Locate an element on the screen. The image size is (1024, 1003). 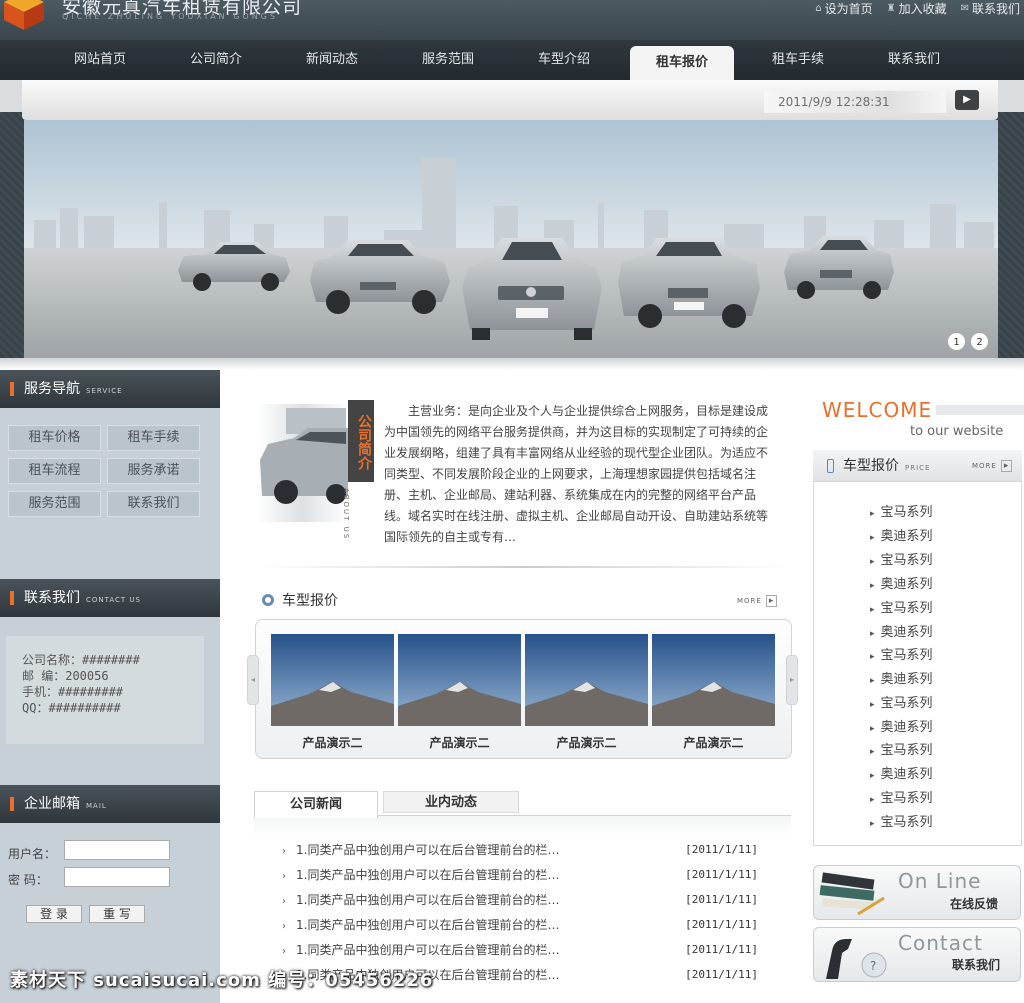
banner-pagination: 1 2 is located at coordinates (968, 341).